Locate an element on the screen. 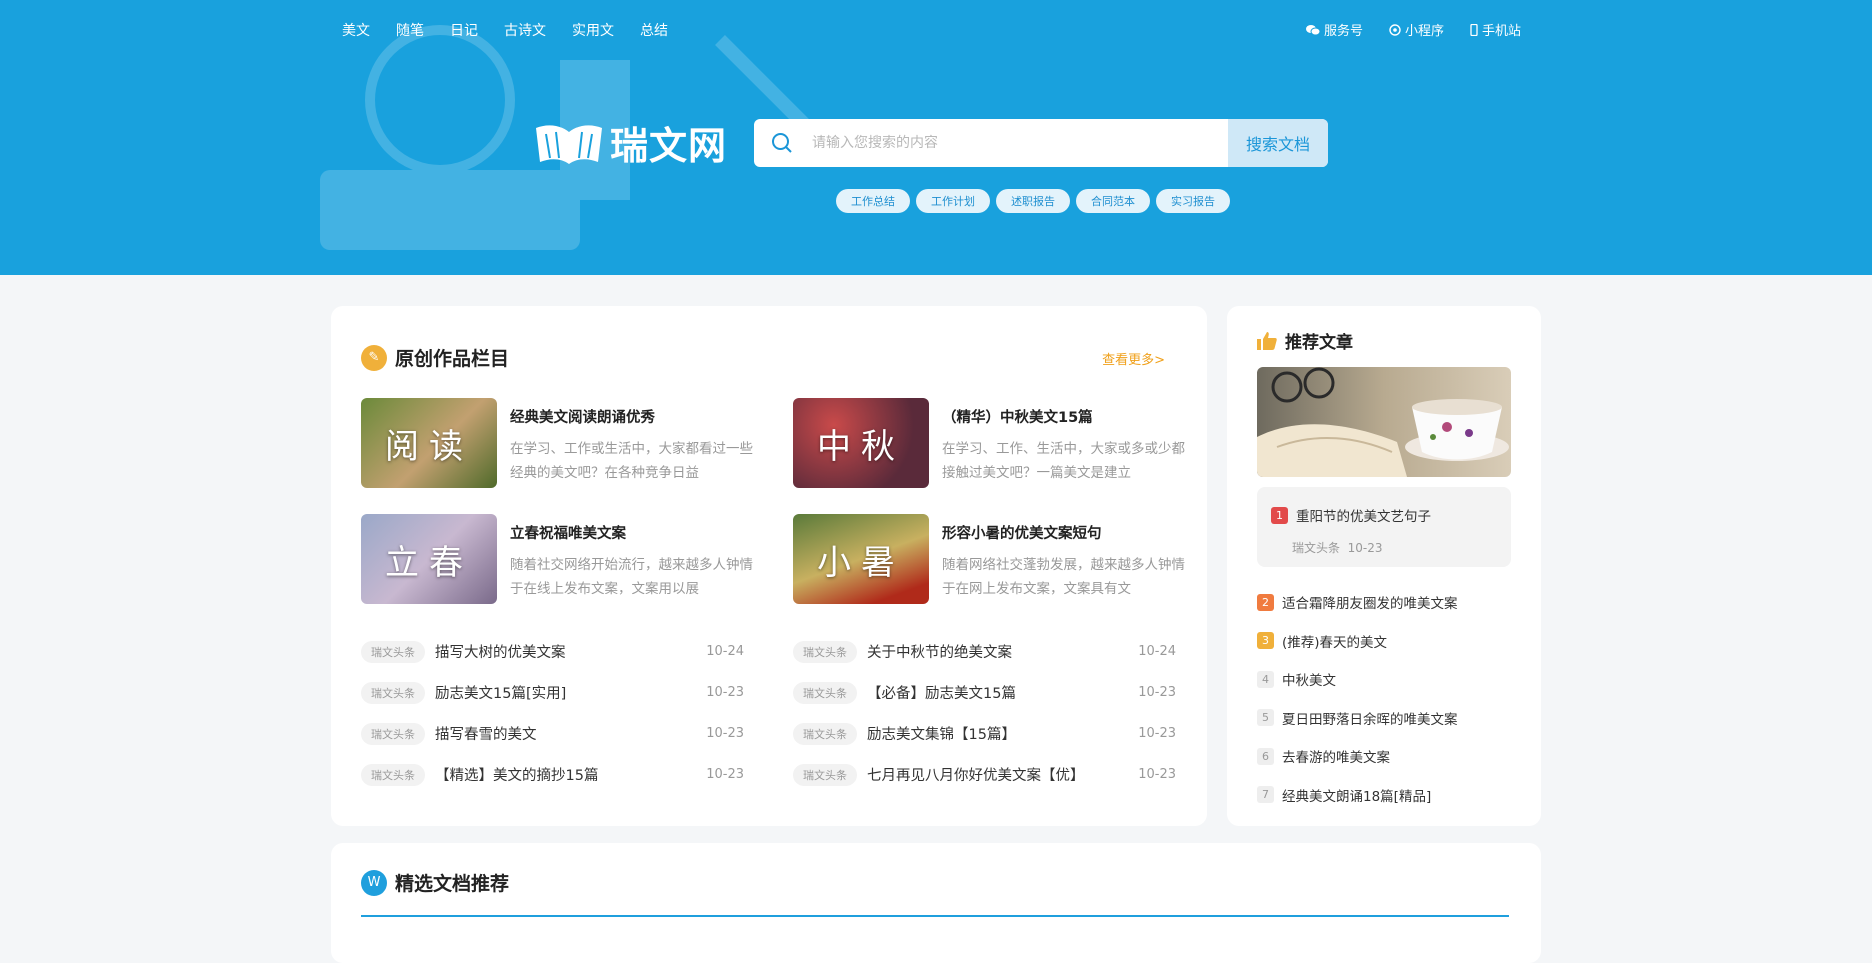 The height and width of the screenshot is (963, 1872). tag-debrief-report: 述职报告 is located at coordinates (1033, 201).